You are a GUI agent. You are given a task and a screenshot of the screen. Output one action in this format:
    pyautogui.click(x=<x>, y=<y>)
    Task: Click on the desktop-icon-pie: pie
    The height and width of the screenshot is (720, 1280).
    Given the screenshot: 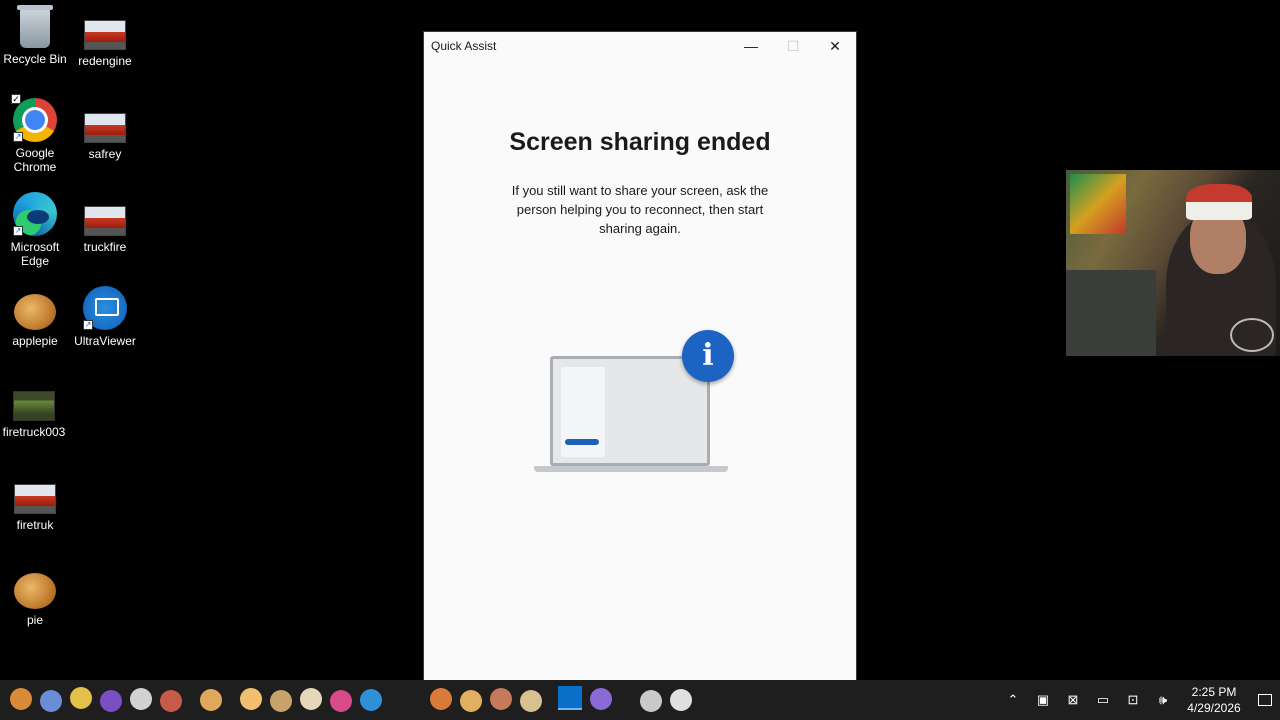 What is the action you would take?
    pyautogui.click(x=35, y=597)
    